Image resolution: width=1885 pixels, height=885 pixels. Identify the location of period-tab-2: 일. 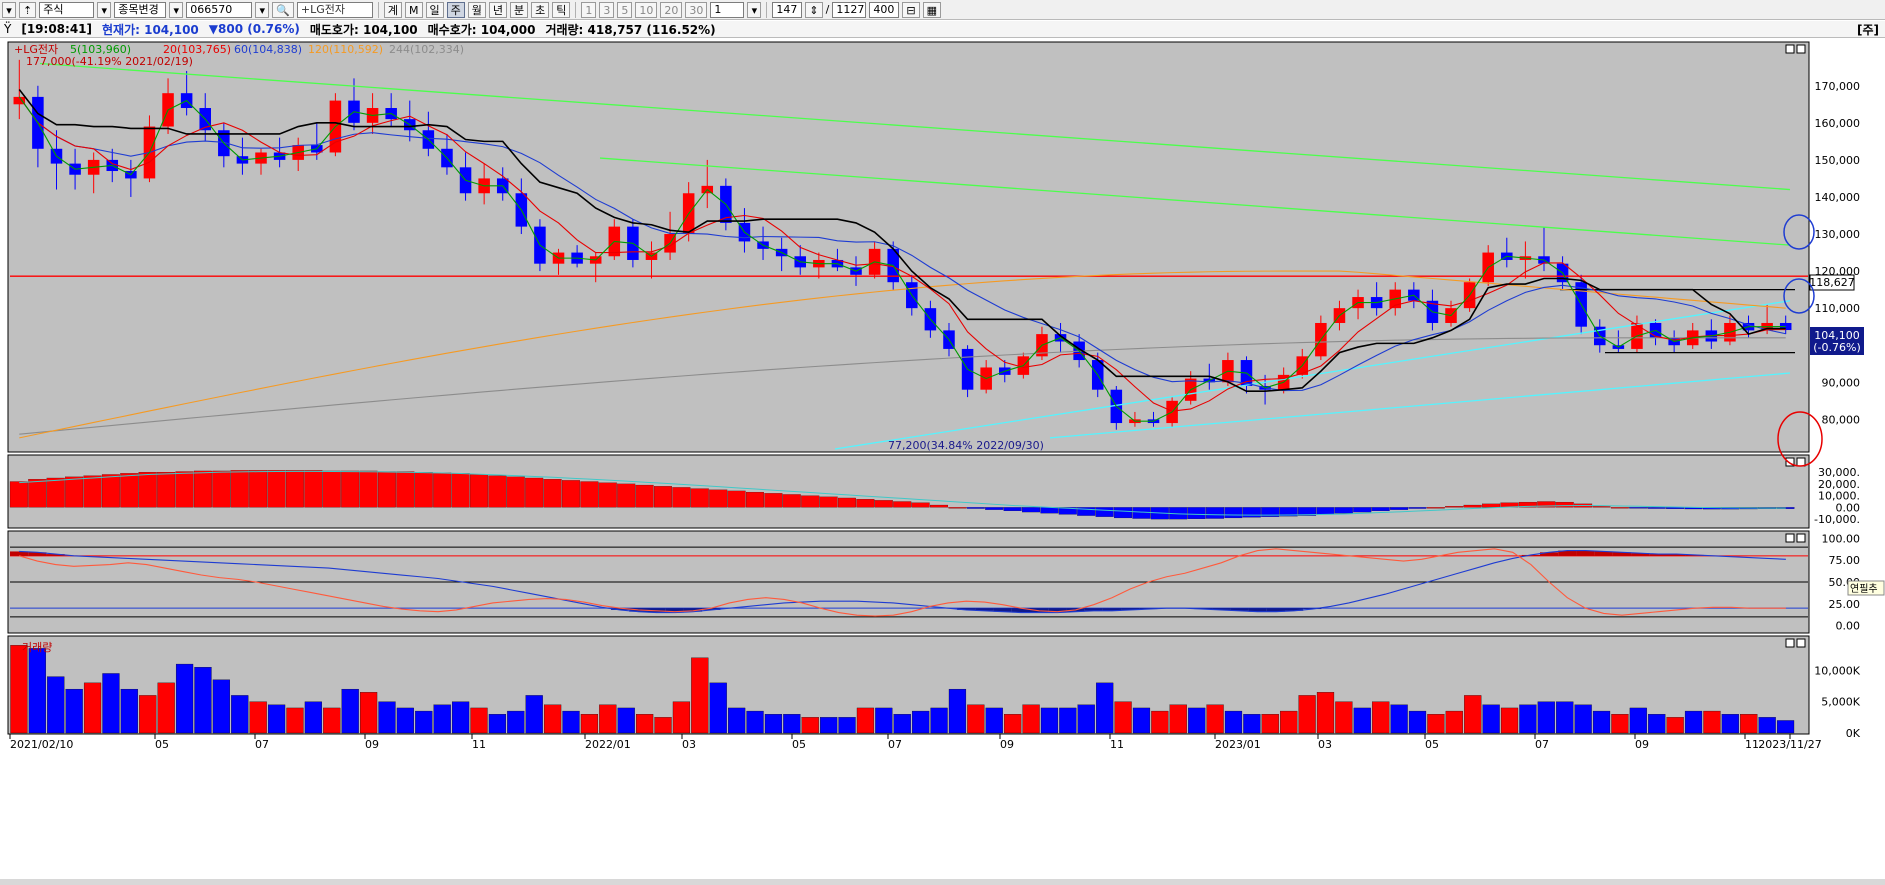
(434, 9).